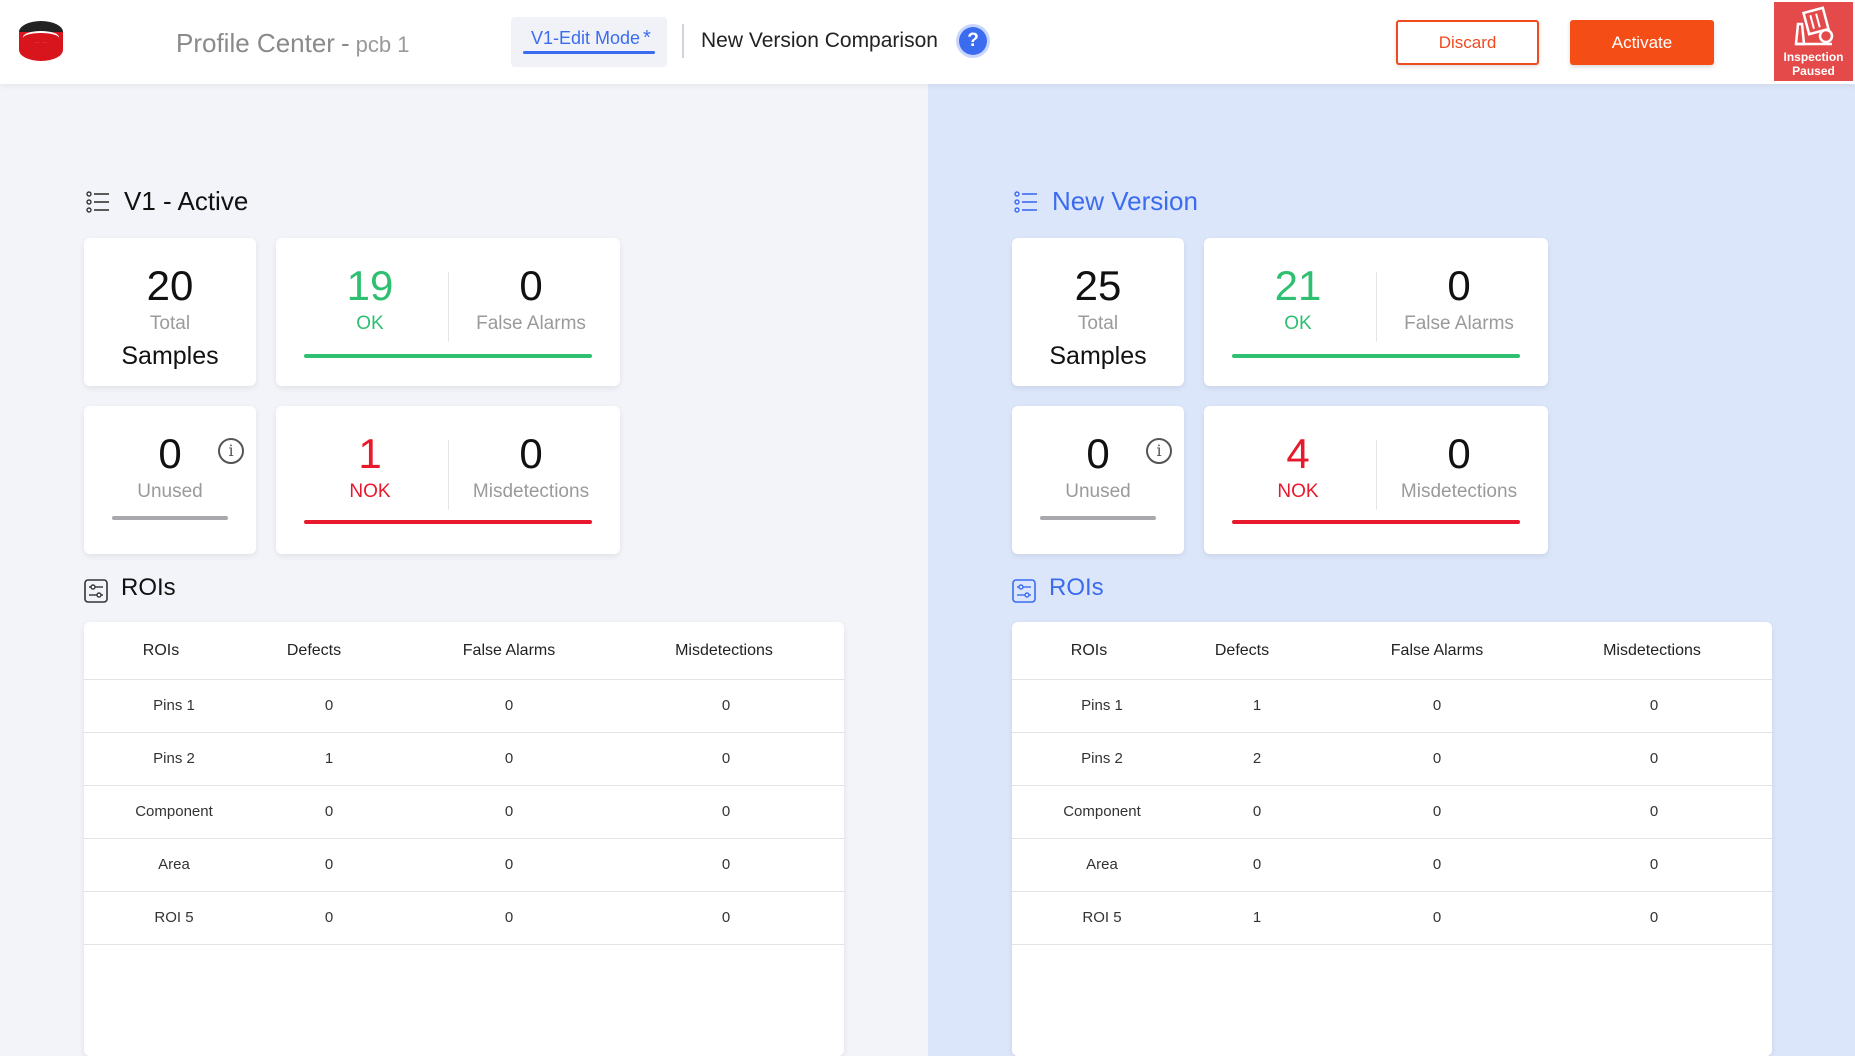 The height and width of the screenshot is (1056, 1855). Describe the element at coordinates (96, 591) in the screenshot. I see `roi-settings-icon` at that location.